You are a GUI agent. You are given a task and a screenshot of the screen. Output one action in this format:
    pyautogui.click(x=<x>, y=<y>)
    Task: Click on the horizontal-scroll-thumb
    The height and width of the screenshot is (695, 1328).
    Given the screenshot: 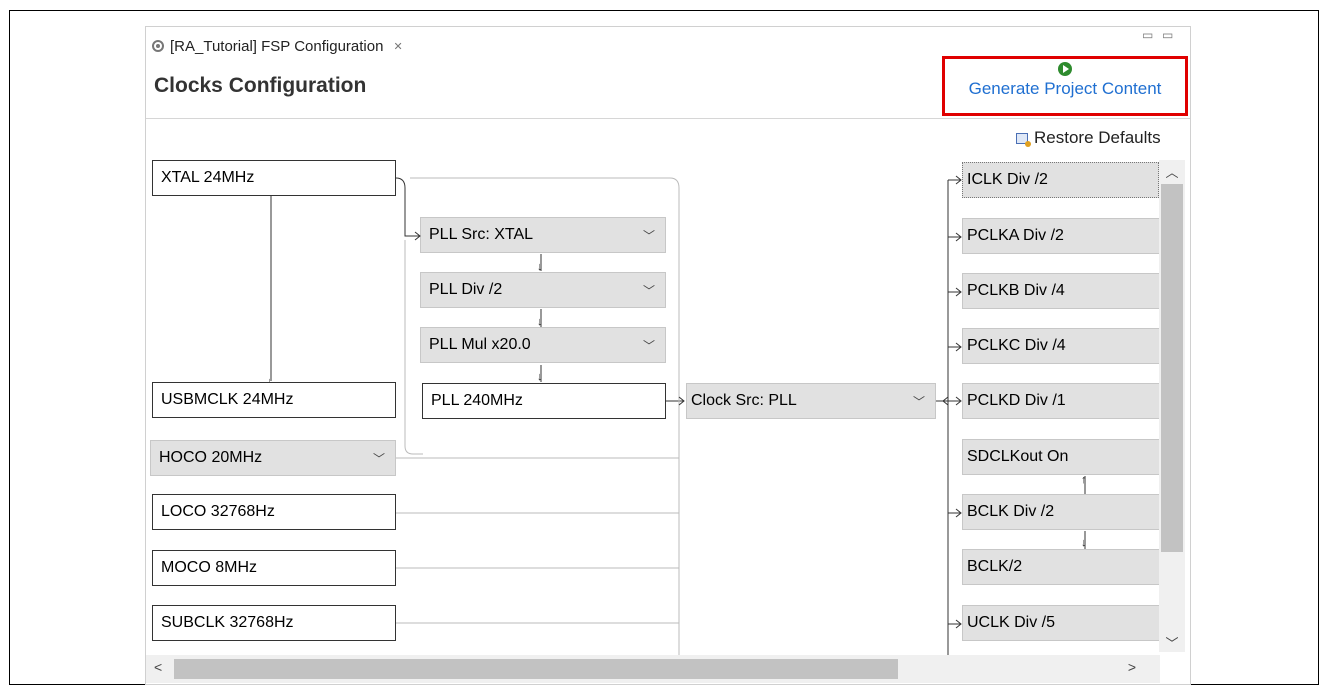 What is the action you would take?
    pyautogui.click(x=536, y=669)
    